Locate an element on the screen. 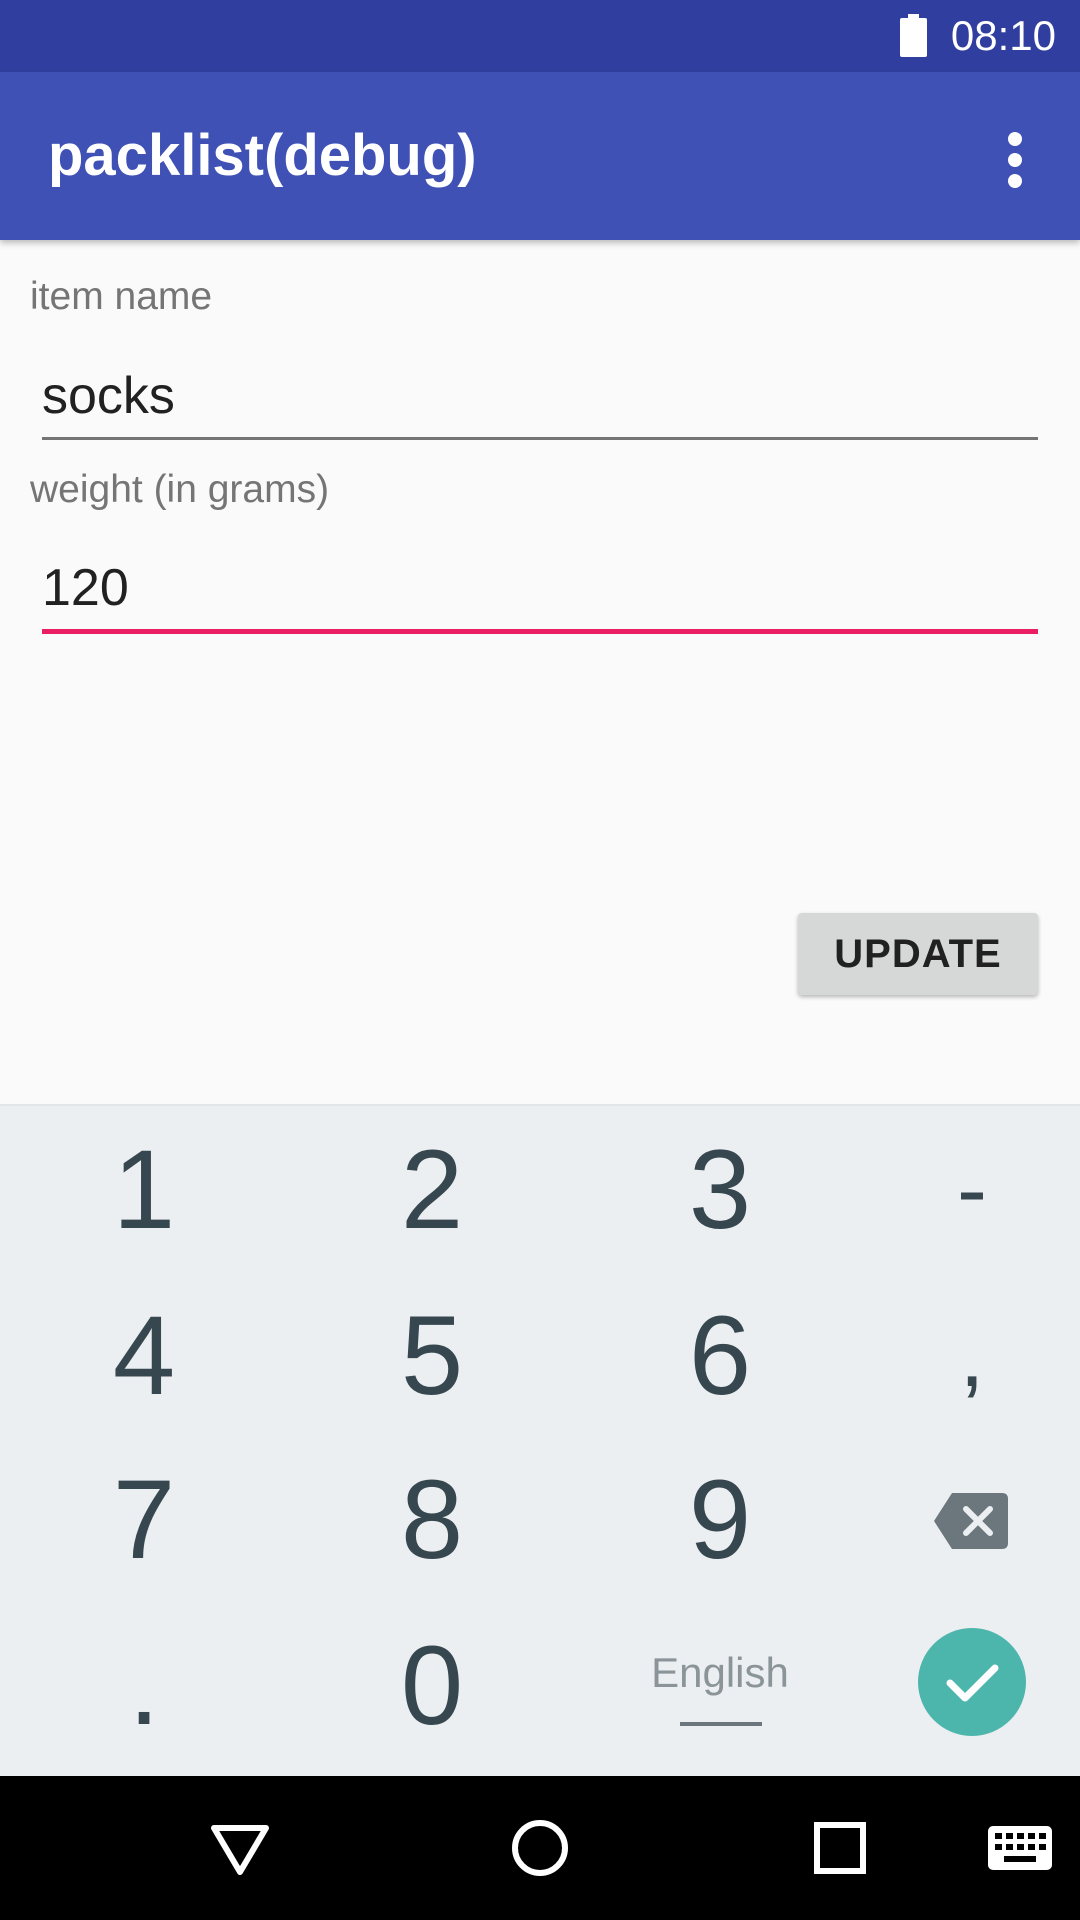 The width and height of the screenshot is (1080, 1920). battery-full-icon is located at coordinates (913, 35).